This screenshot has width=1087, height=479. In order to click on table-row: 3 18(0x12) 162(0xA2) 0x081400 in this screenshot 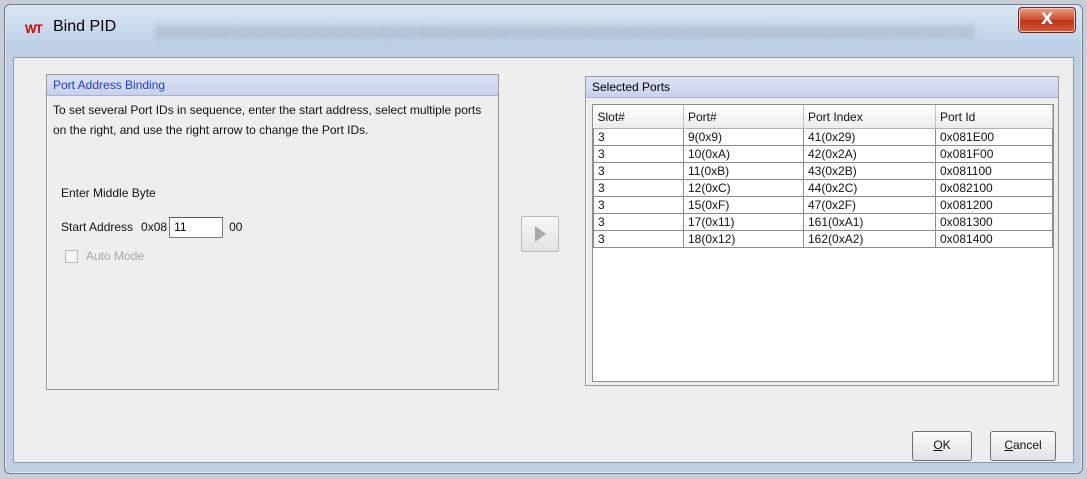, I will do `click(823, 239)`.